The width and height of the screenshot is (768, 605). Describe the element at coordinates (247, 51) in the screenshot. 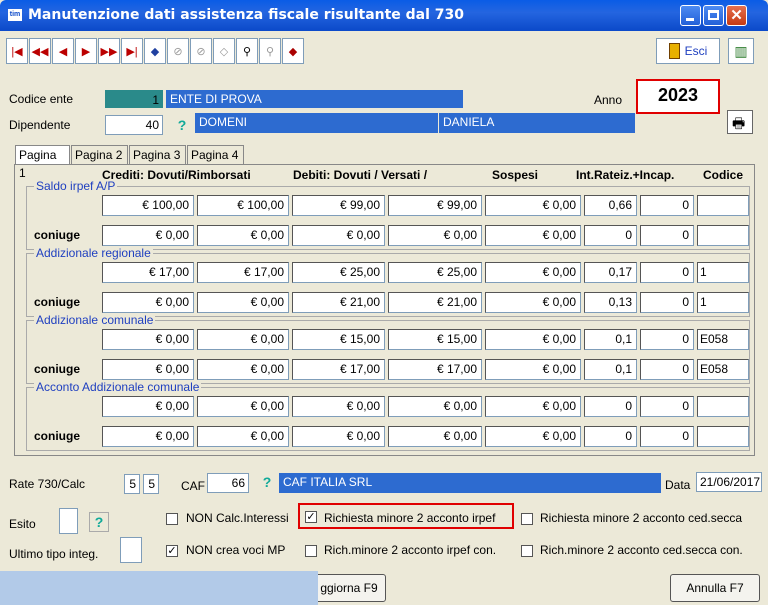

I see `search-button: ⚲` at that location.